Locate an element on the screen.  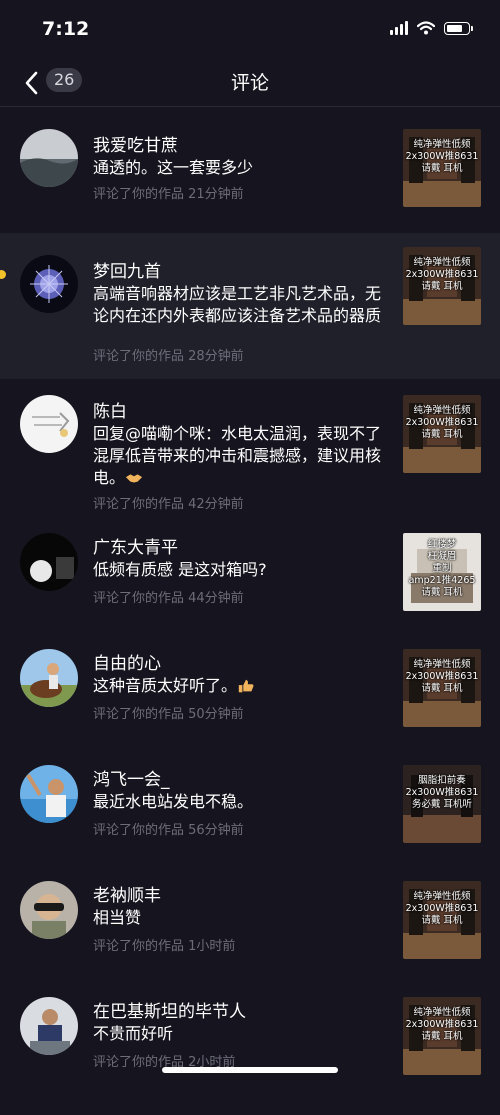
comment-text: 最近水电站发电不稳。 is located at coordinates (173, 801).